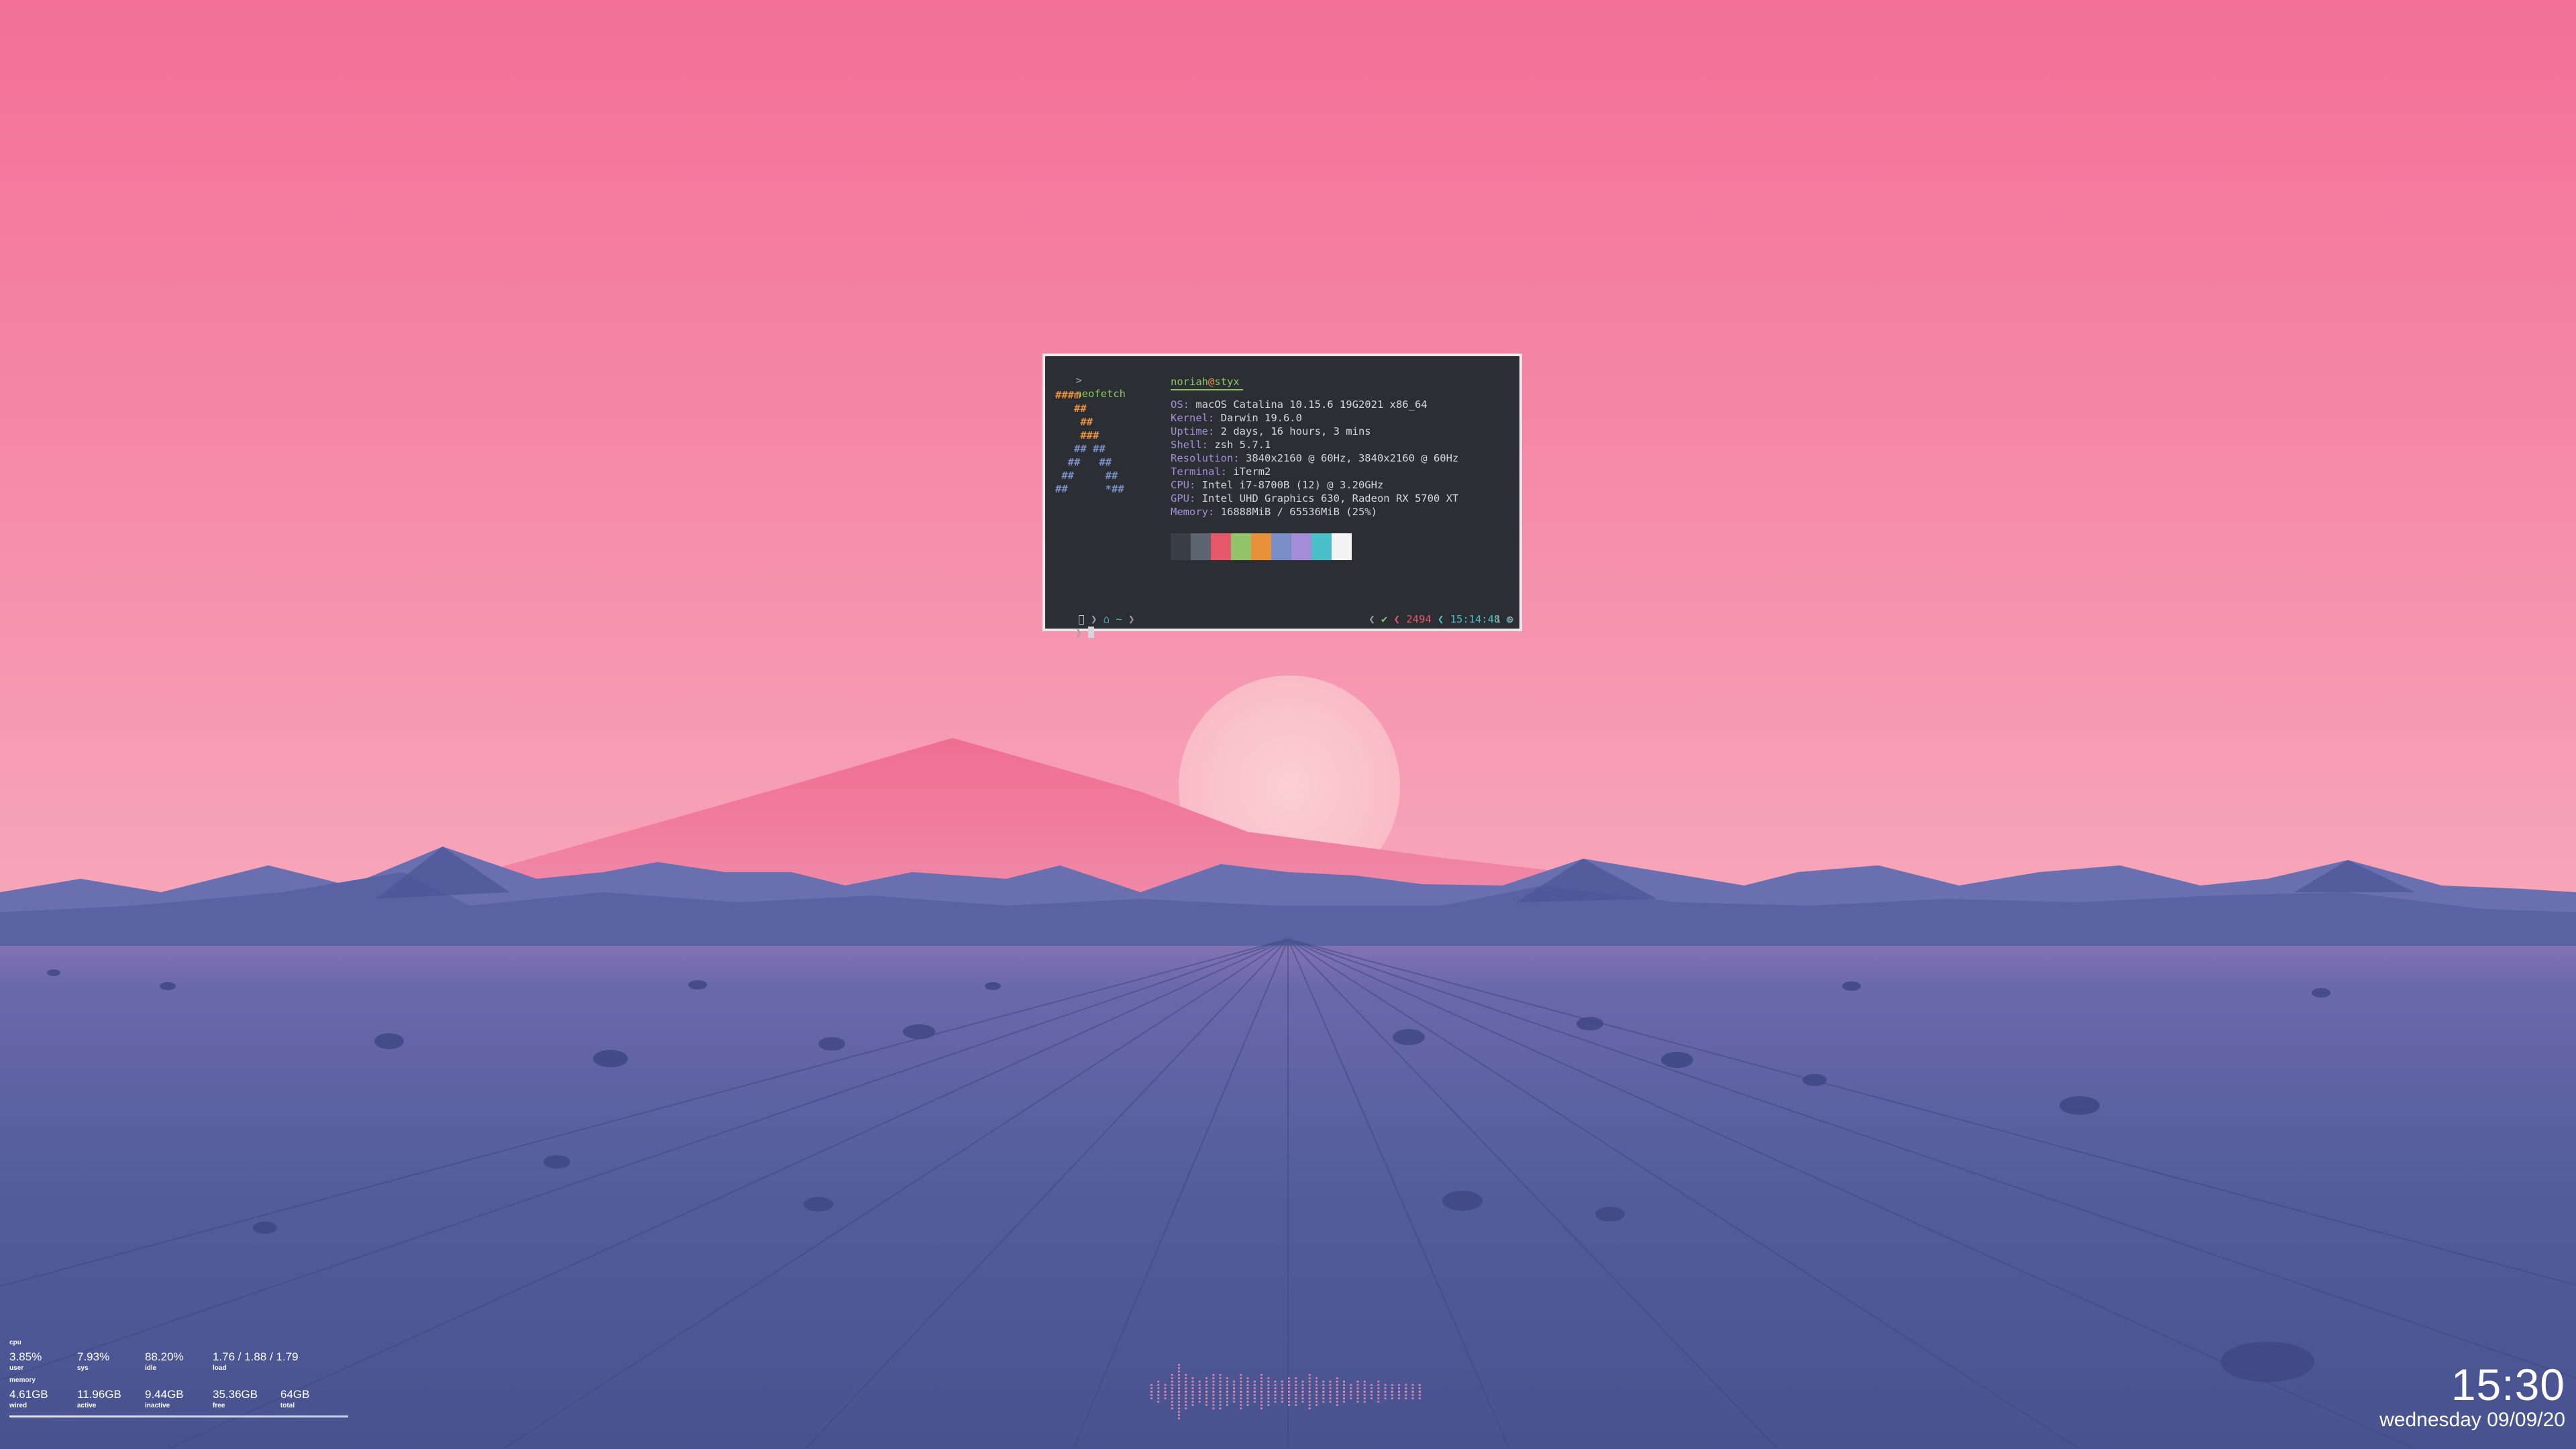 The width and height of the screenshot is (2576, 1449). I want to click on cpu-user-label: user, so click(16, 1368).